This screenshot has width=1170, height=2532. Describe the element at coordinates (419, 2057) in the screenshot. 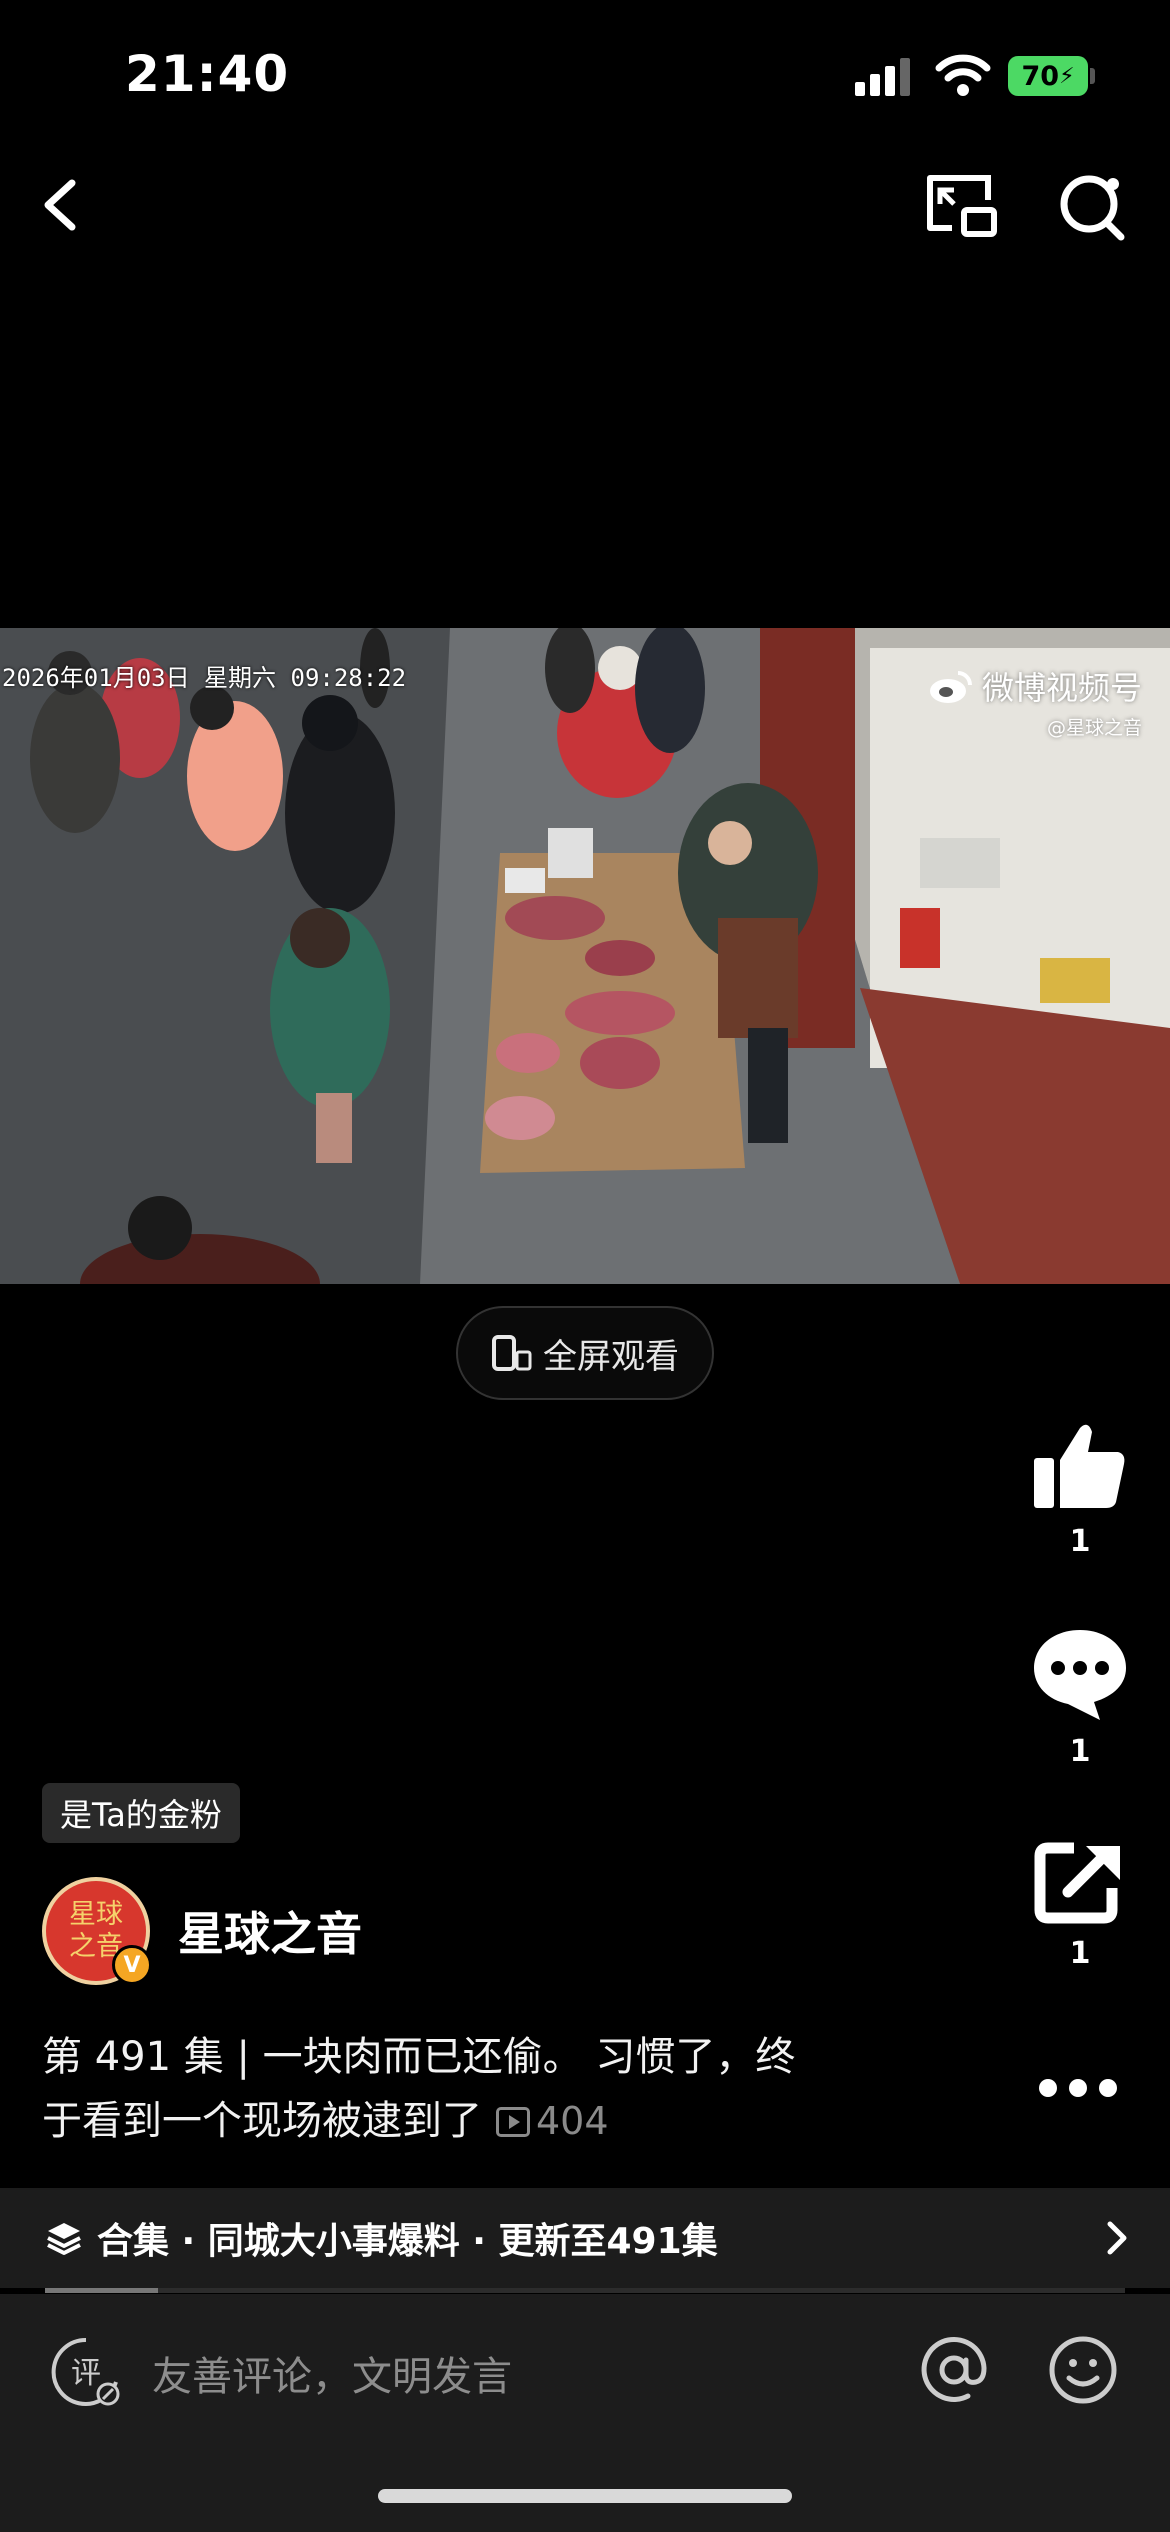

I see `desc-line-1: 第 491 集 | 一块肉而已还偷。 习惯了，终` at that location.